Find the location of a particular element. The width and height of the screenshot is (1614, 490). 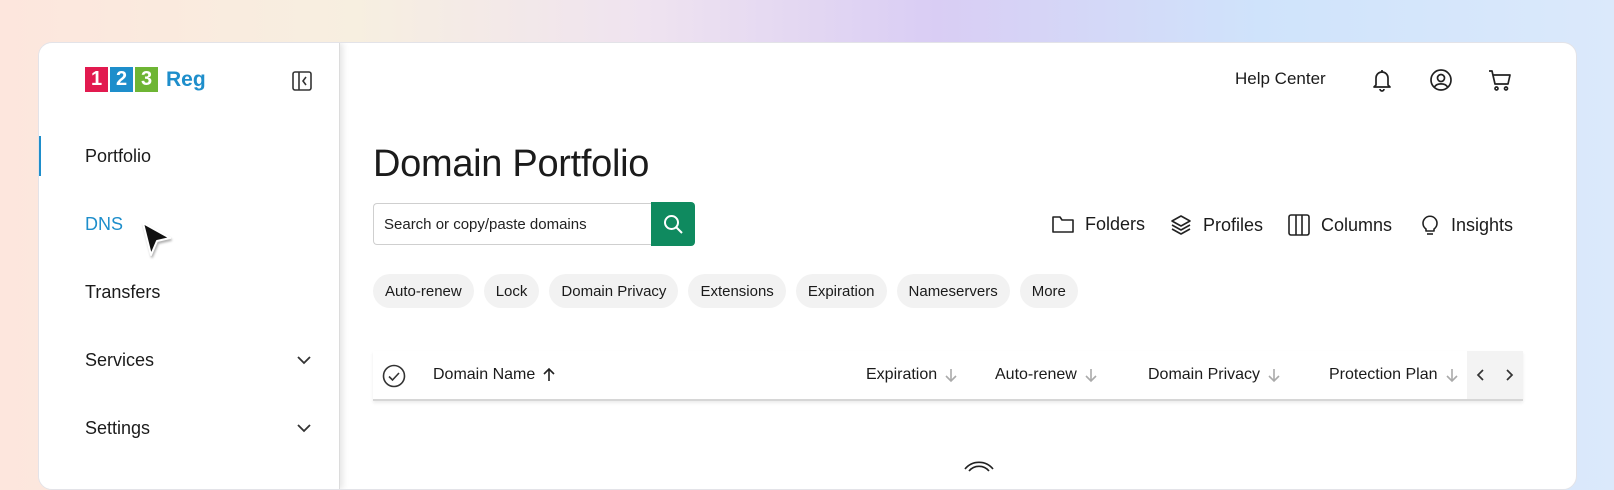

sidebar-item-label: DNS is located at coordinates (104, 223).